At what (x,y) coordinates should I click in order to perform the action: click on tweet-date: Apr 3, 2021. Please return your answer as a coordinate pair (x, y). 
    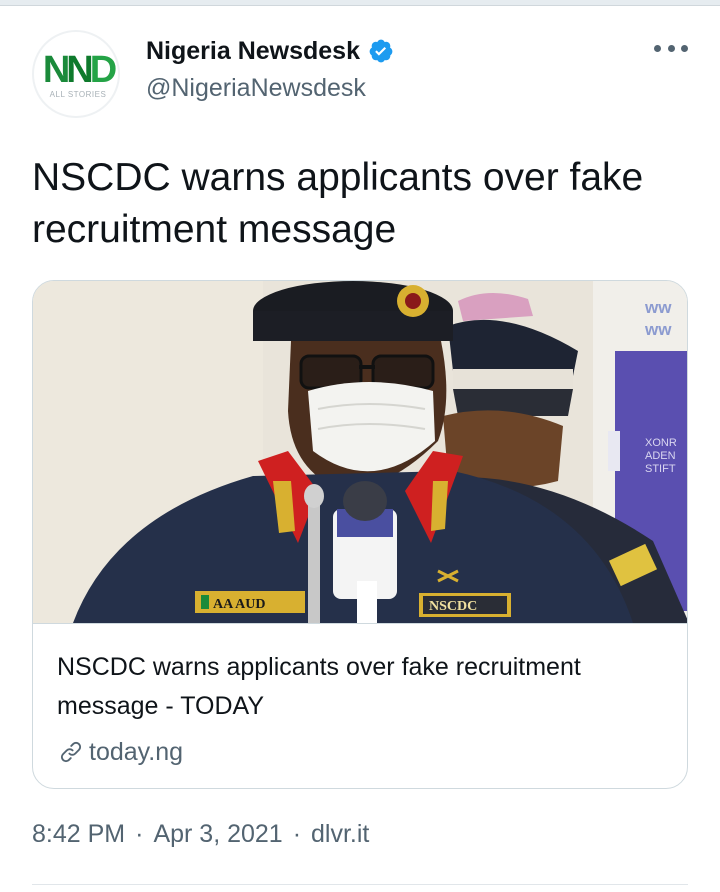
    Looking at the image, I should click on (217, 834).